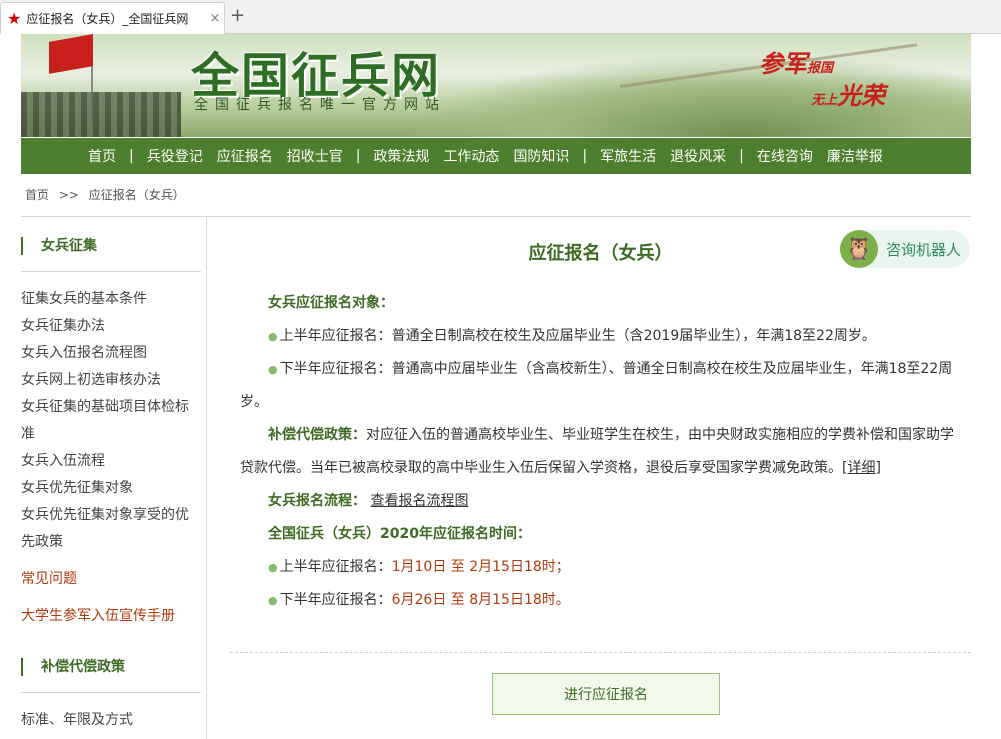 This screenshot has height=739, width=1001. Describe the element at coordinates (500, 17) in the screenshot. I see `browser-tab-bar: ★ 应征报名（女兵）_全国征兵网 × +` at that location.